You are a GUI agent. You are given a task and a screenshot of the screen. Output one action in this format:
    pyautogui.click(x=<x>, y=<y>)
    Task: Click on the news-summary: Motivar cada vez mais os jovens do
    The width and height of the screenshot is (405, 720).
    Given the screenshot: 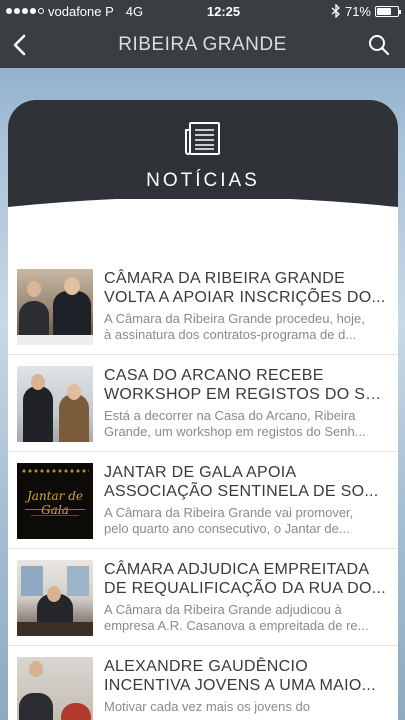 What is the action you would take?
    pyautogui.click(x=207, y=706)
    